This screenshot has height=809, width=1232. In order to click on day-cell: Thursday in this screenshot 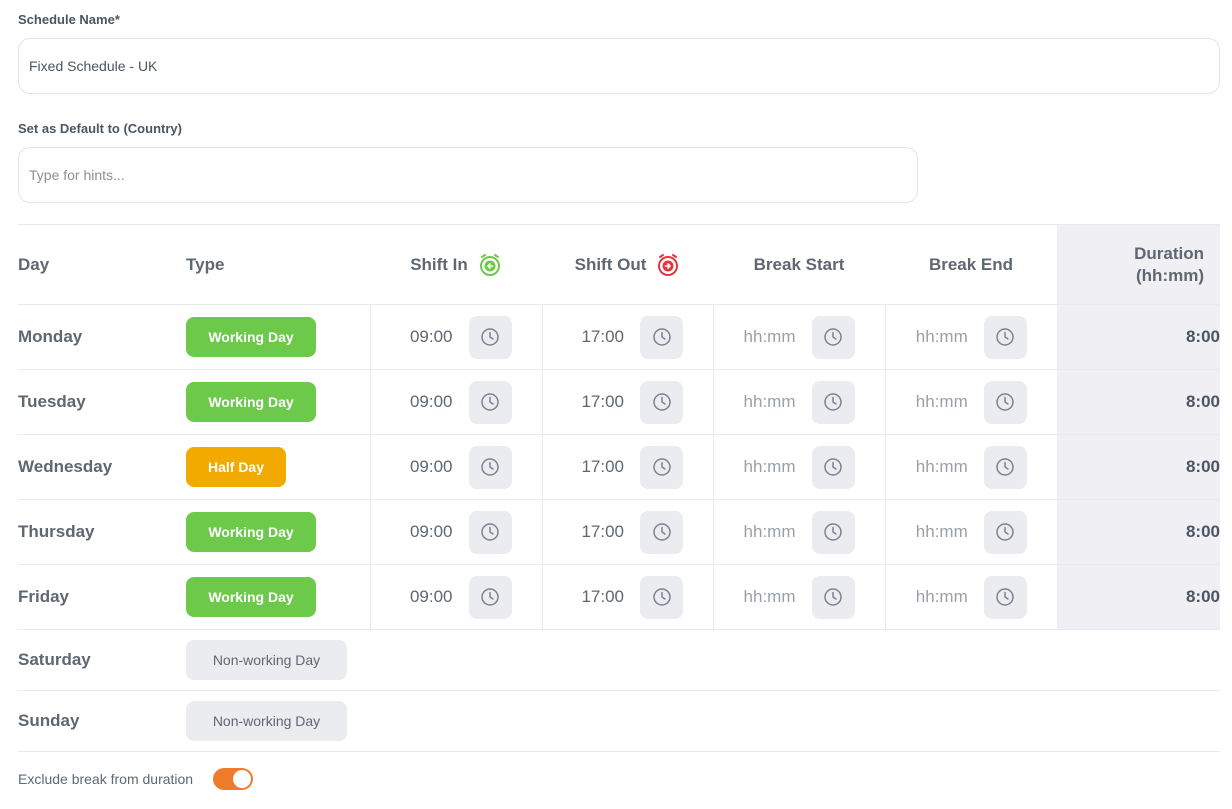, I will do `click(102, 532)`.